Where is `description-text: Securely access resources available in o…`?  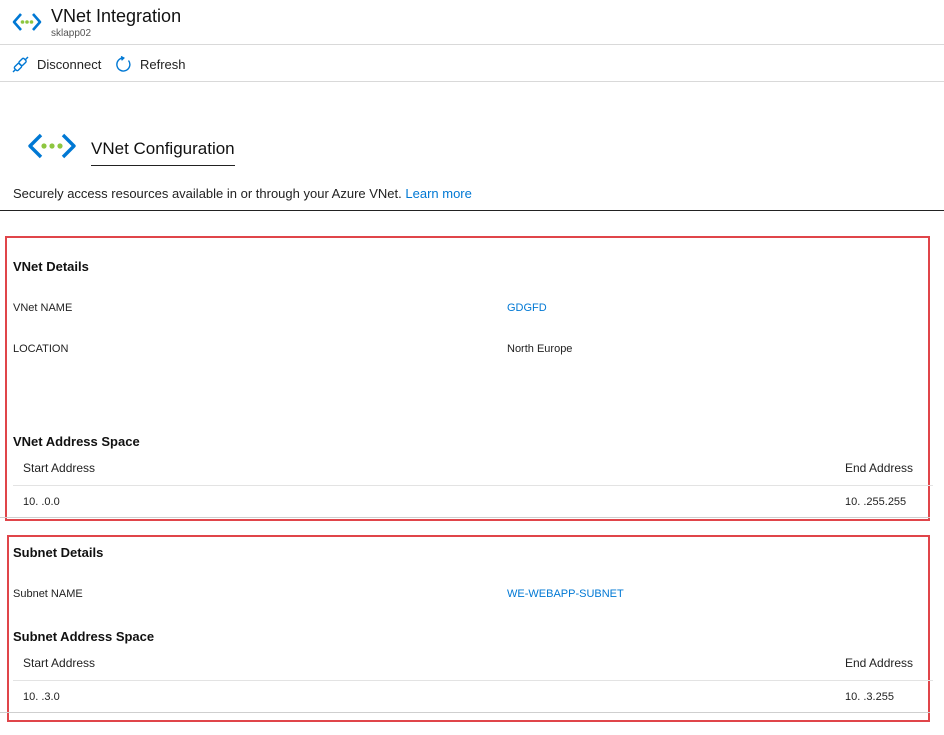
description-text: Securely access resources available in o… is located at coordinates (207, 193).